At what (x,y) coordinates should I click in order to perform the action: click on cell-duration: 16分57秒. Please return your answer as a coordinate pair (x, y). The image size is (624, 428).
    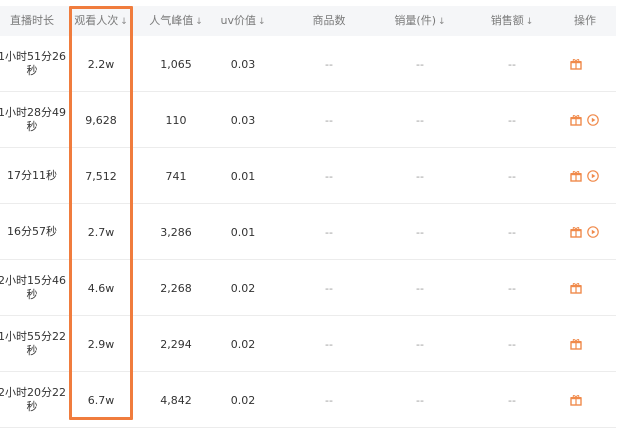
    Looking at the image, I should click on (32, 231).